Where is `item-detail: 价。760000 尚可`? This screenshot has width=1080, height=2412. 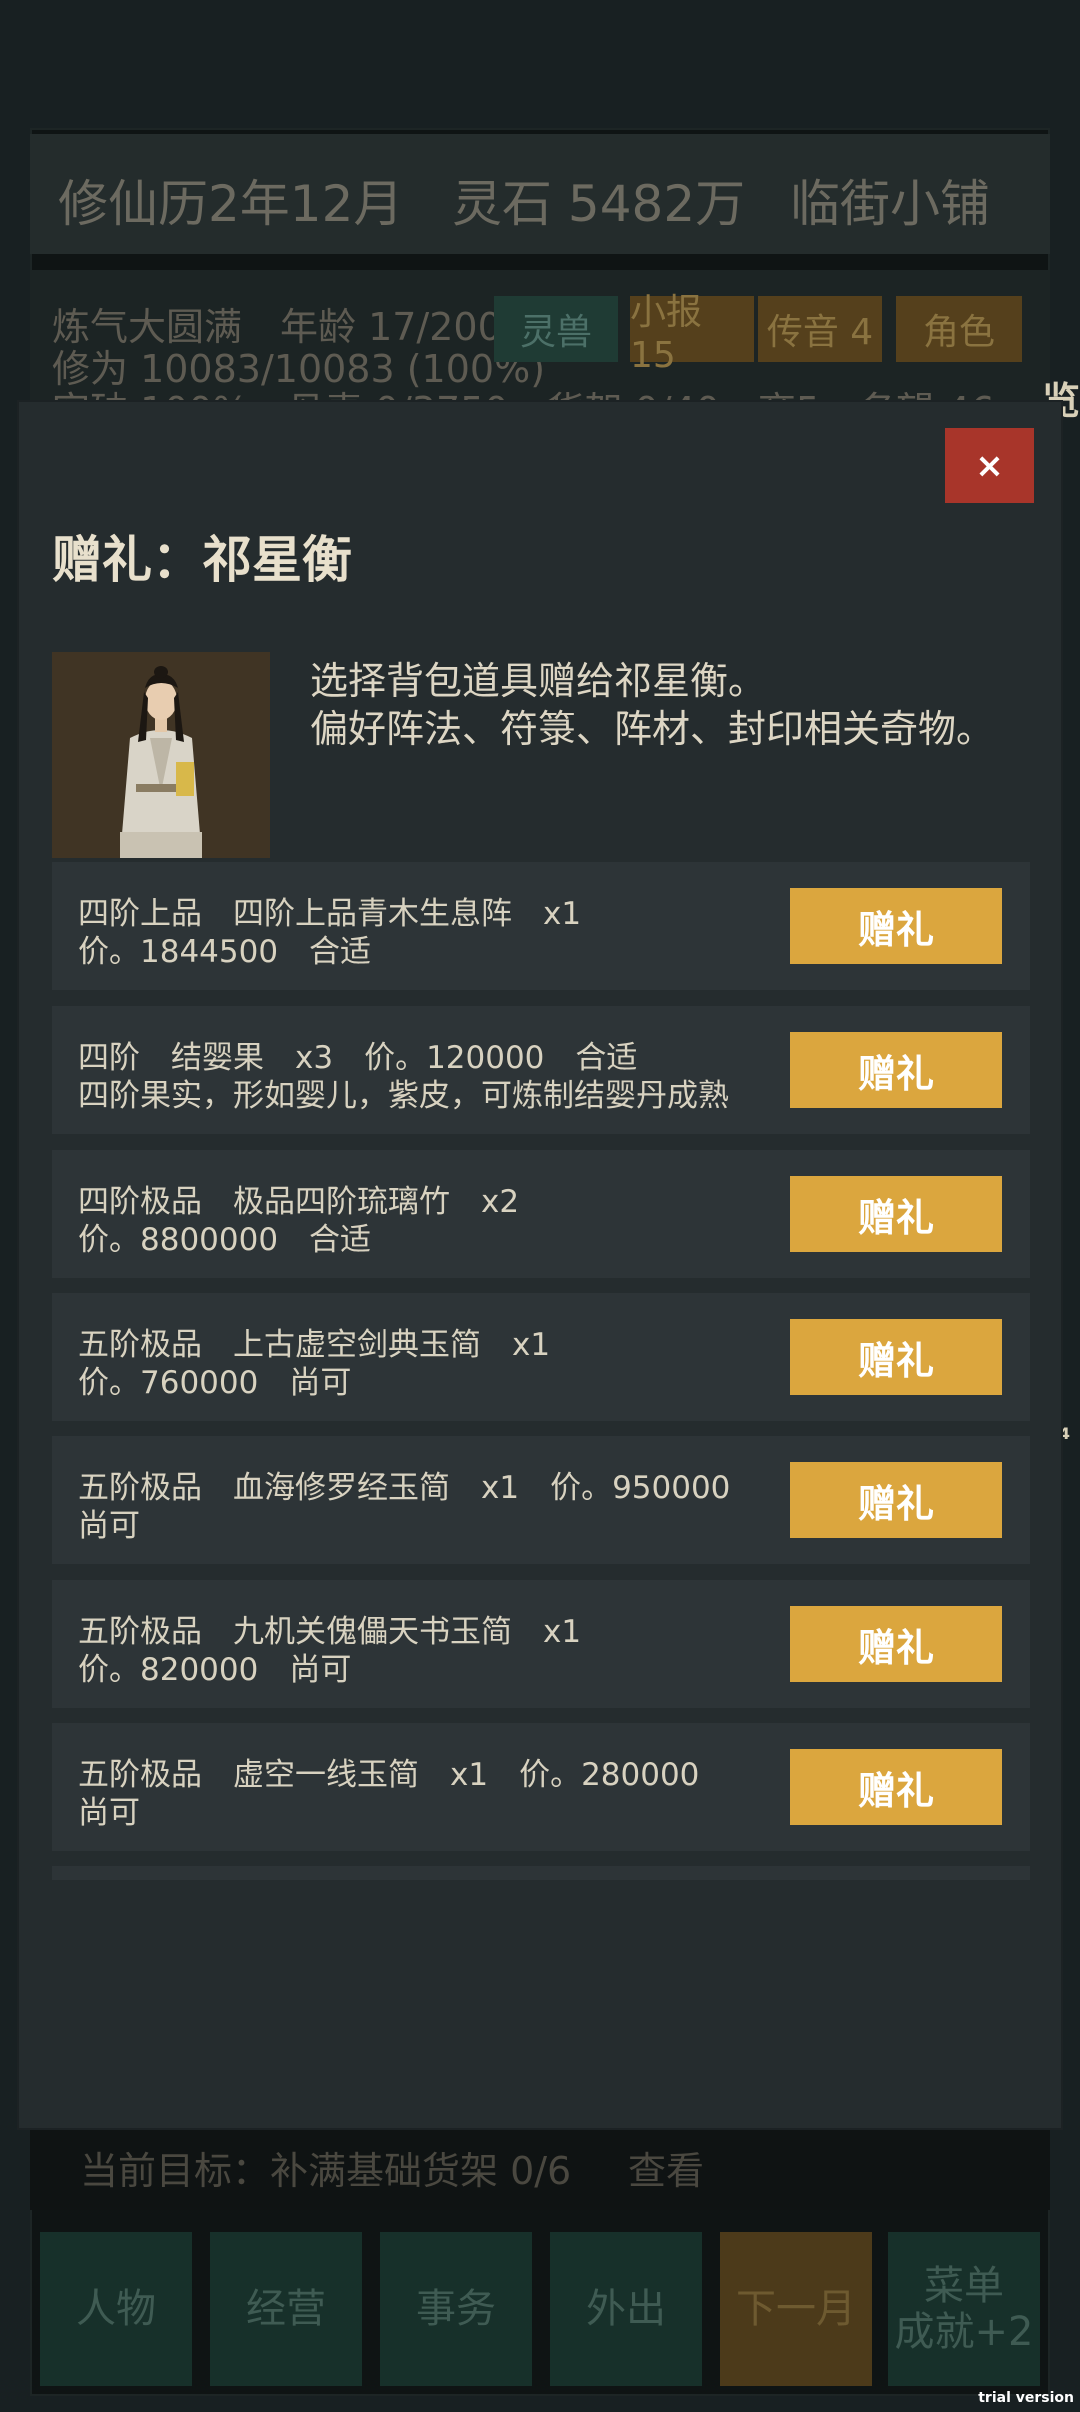
item-detail: 价。760000 尚可 is located at coordinates (215, 1383).